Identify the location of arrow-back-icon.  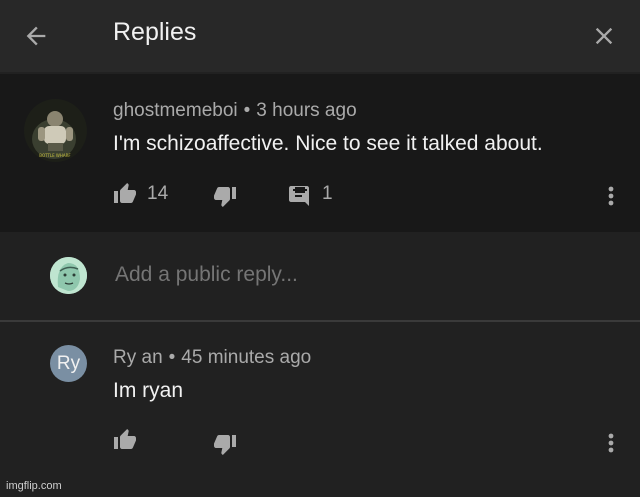
(36, 36).